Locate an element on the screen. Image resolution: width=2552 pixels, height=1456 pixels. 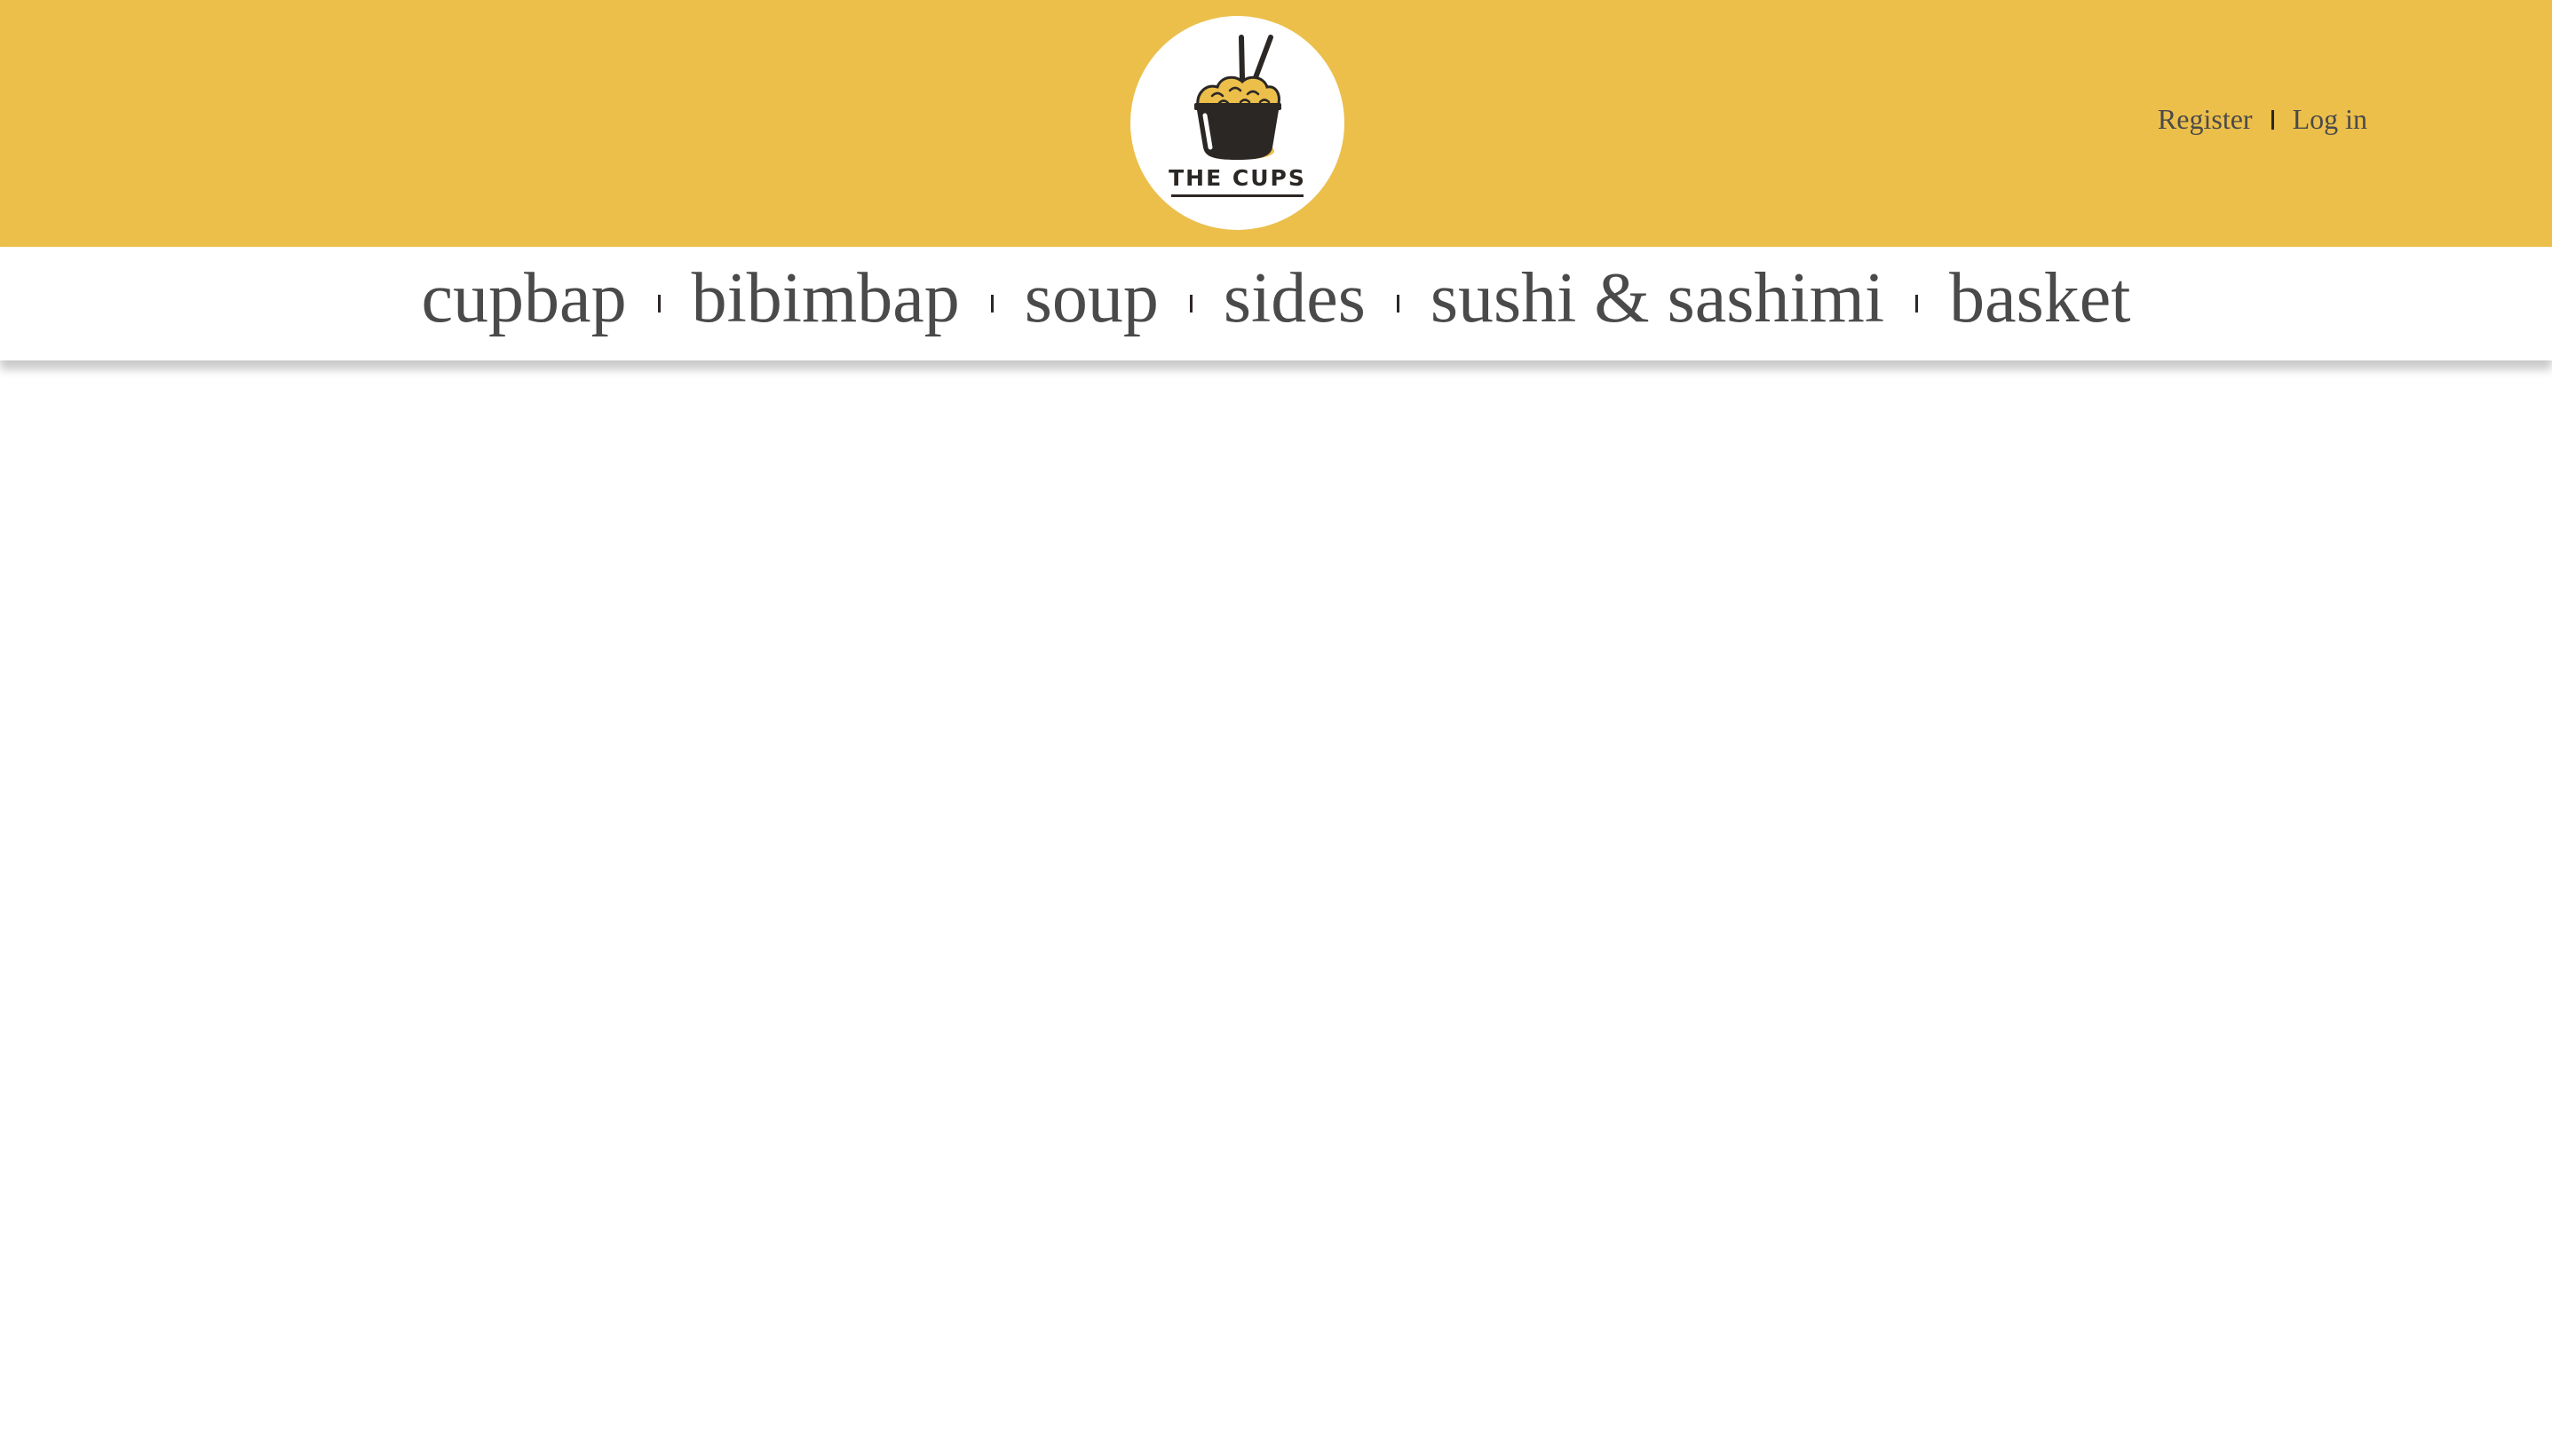
account-divider is located at coordinates (2272, 119).